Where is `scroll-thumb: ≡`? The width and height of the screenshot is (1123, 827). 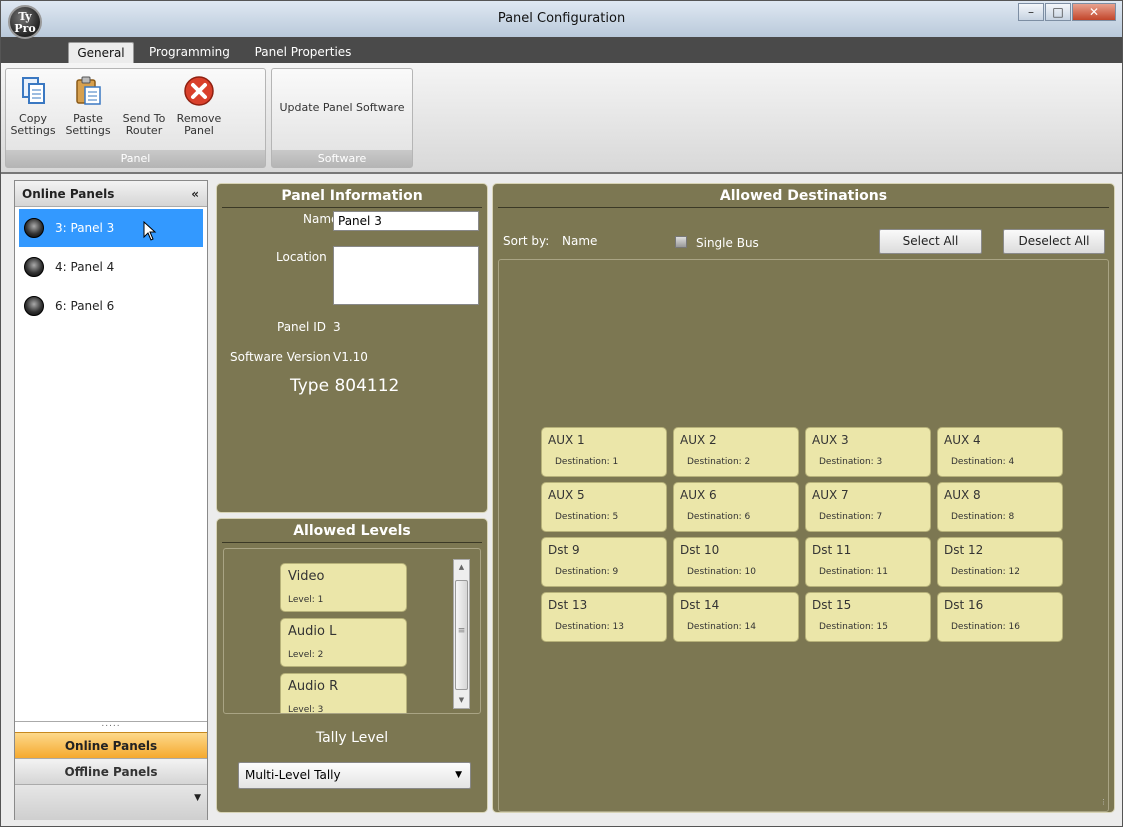
scroll-thumb: ≡ is located at coordinates (461, 635).